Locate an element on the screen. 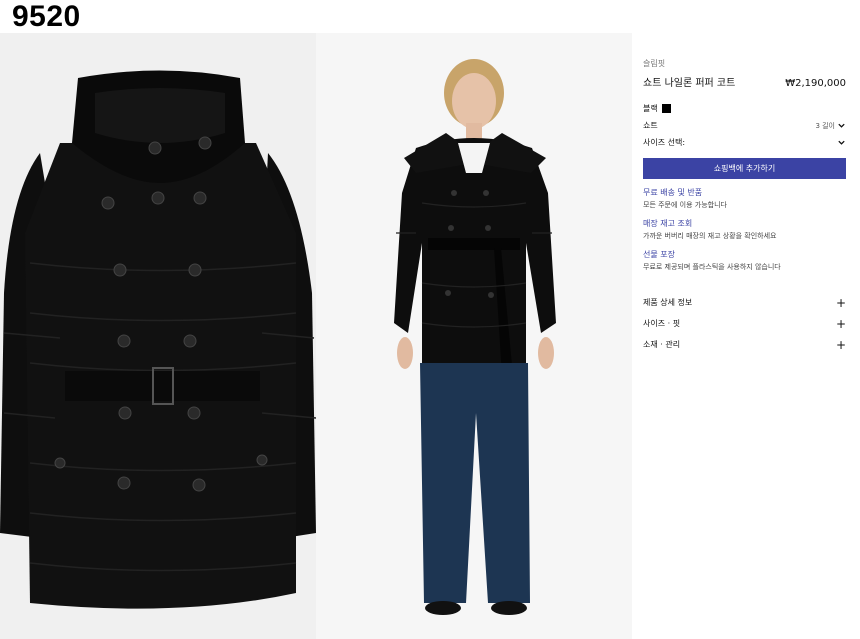 The width and height of the screenshot is (860, 639). product-title: 쇼트 나일론 퍼퍼 코트 is located at coordinates (689, 83).